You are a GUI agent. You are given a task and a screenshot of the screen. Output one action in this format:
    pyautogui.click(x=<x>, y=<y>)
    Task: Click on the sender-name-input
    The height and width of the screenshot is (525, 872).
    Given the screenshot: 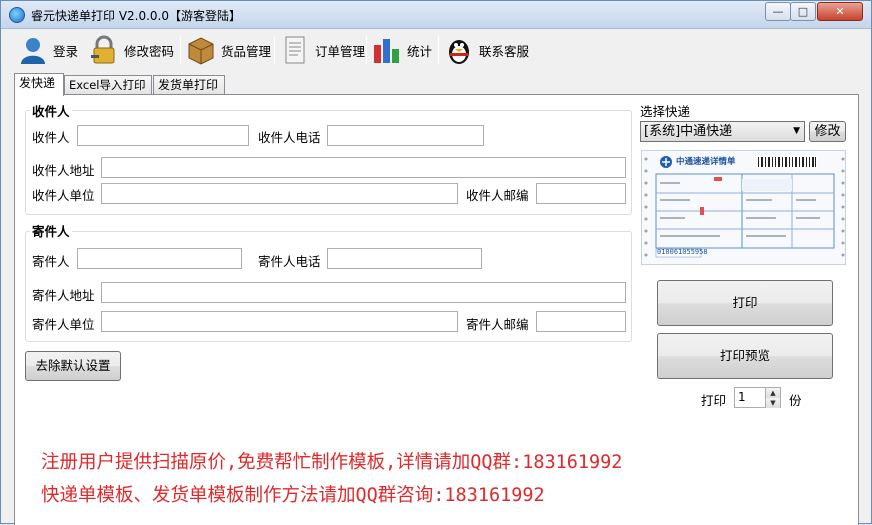 What is the action you would take?
    pyautogui.click(x=159, y=258)
    